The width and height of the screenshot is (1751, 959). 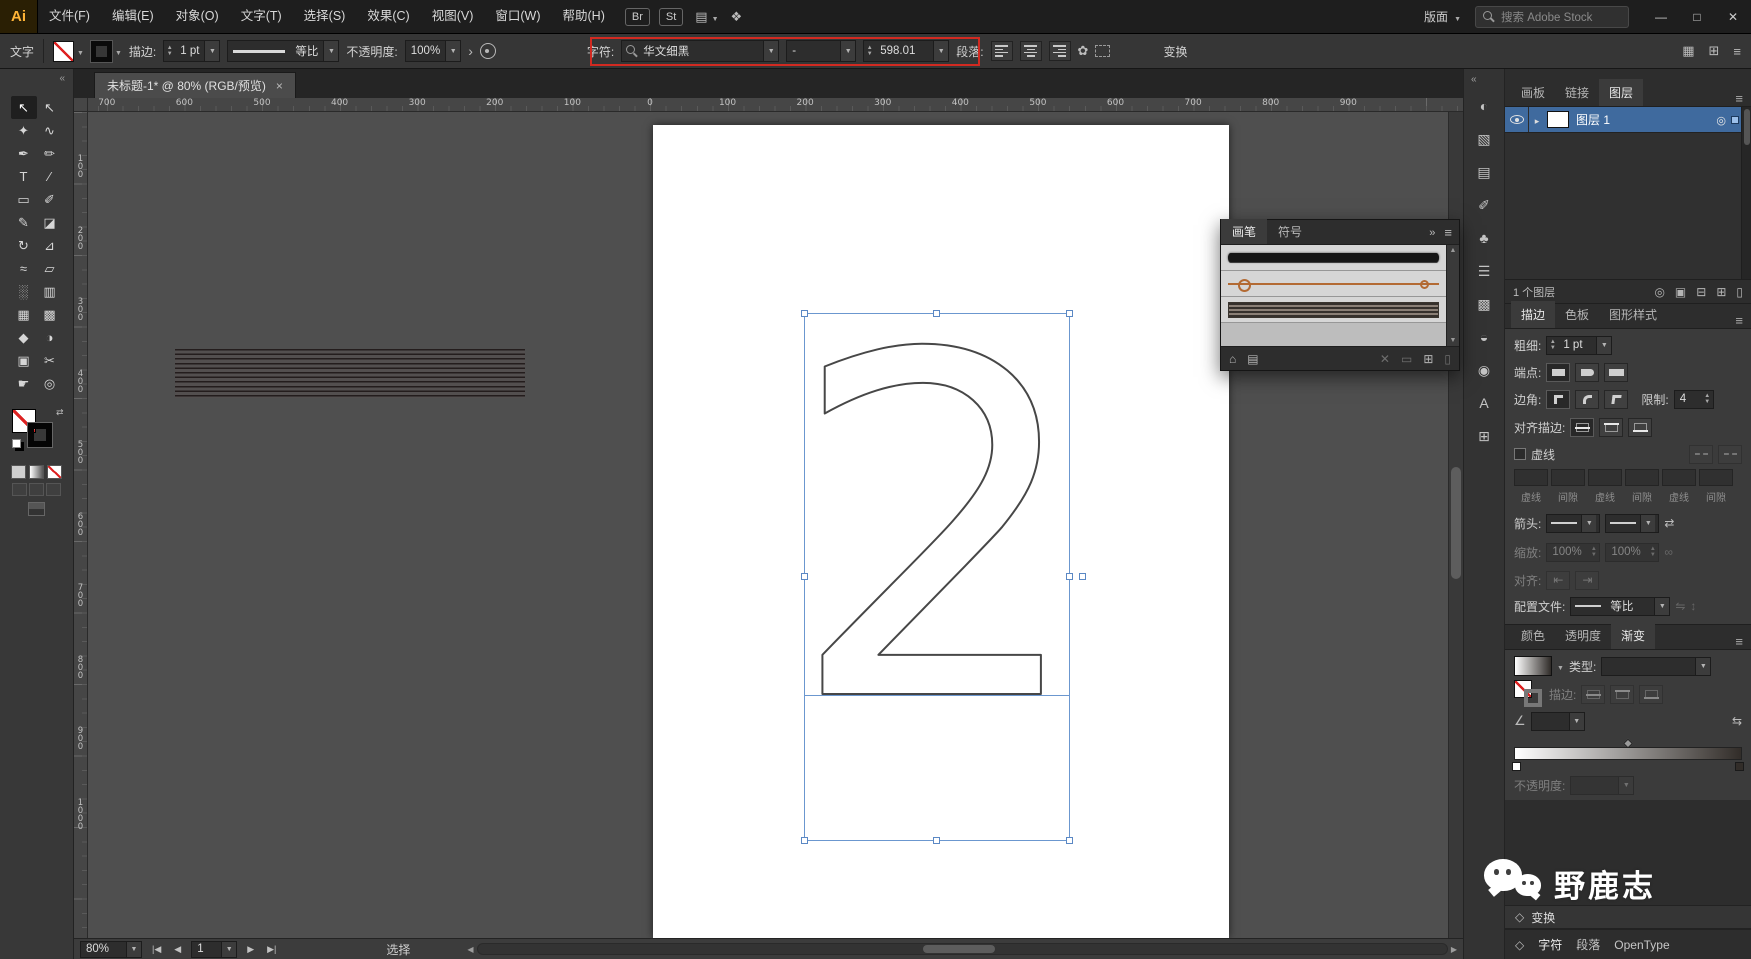 I want to click on symbol-sprayer-tool: ░, so click(x=24, y=291).